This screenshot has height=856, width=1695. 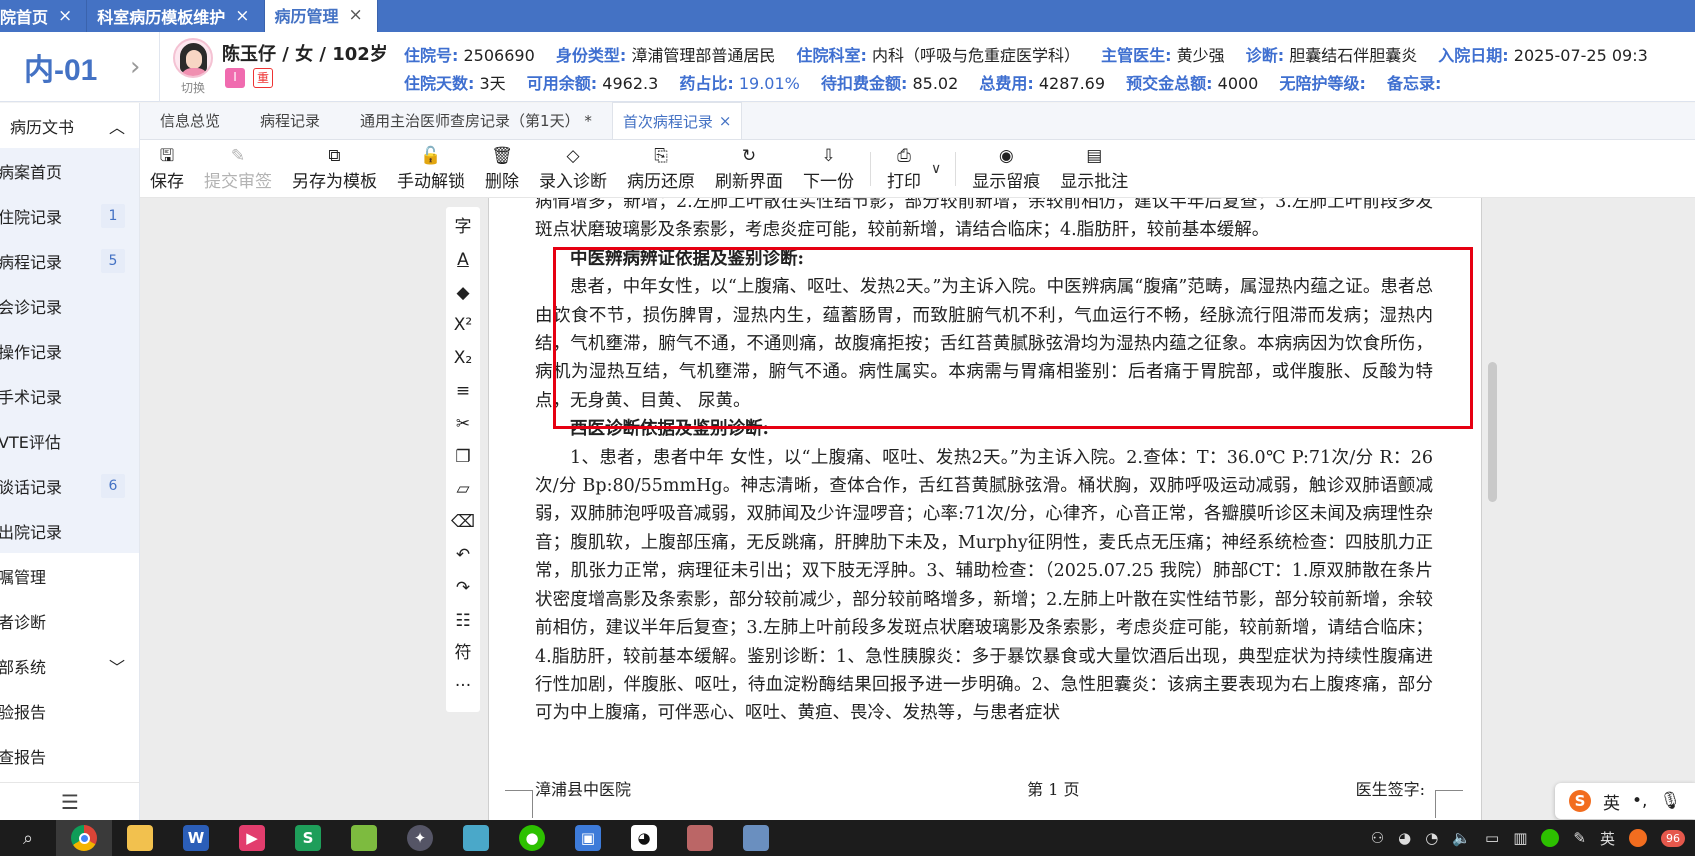 What do you see at coordinates (463, 457) in the screenshot?
I see `copy-icon: ❐` at bounding box center [463, 457].